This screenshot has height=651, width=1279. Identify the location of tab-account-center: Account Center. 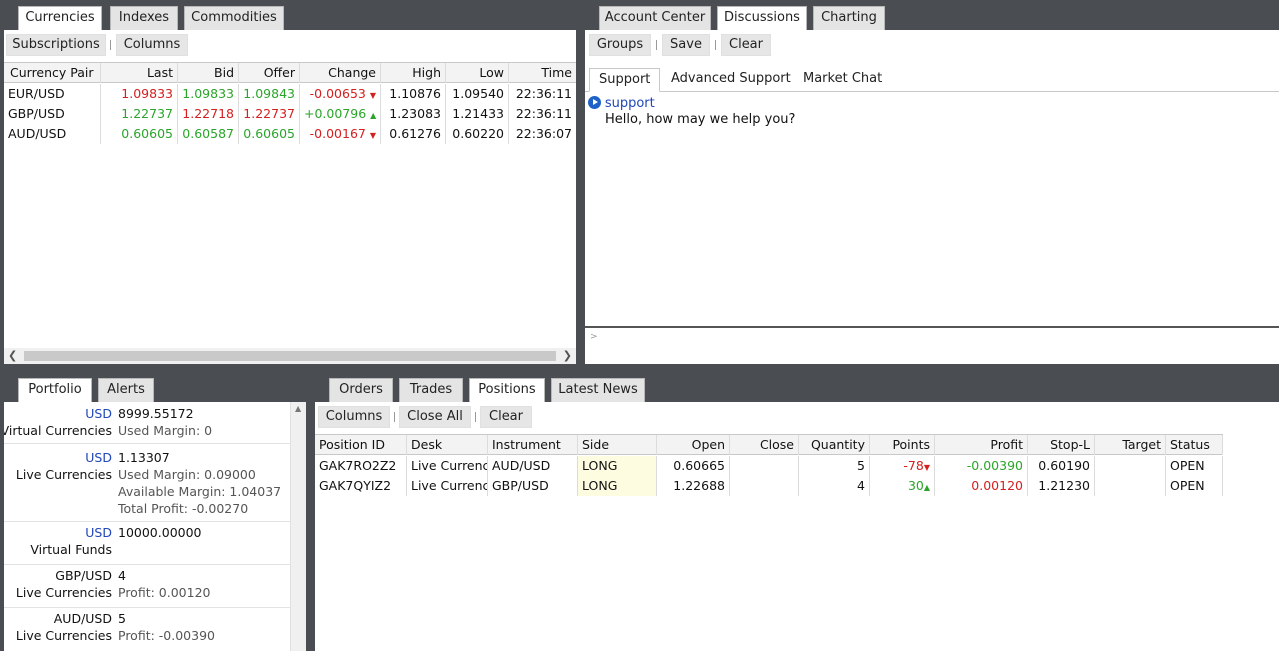
(655, 18).